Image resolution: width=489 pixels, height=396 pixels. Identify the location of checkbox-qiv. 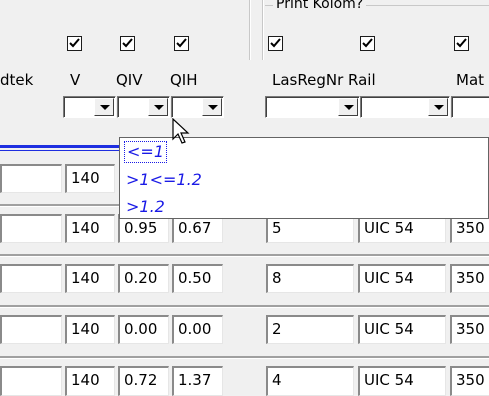
(127, 43).